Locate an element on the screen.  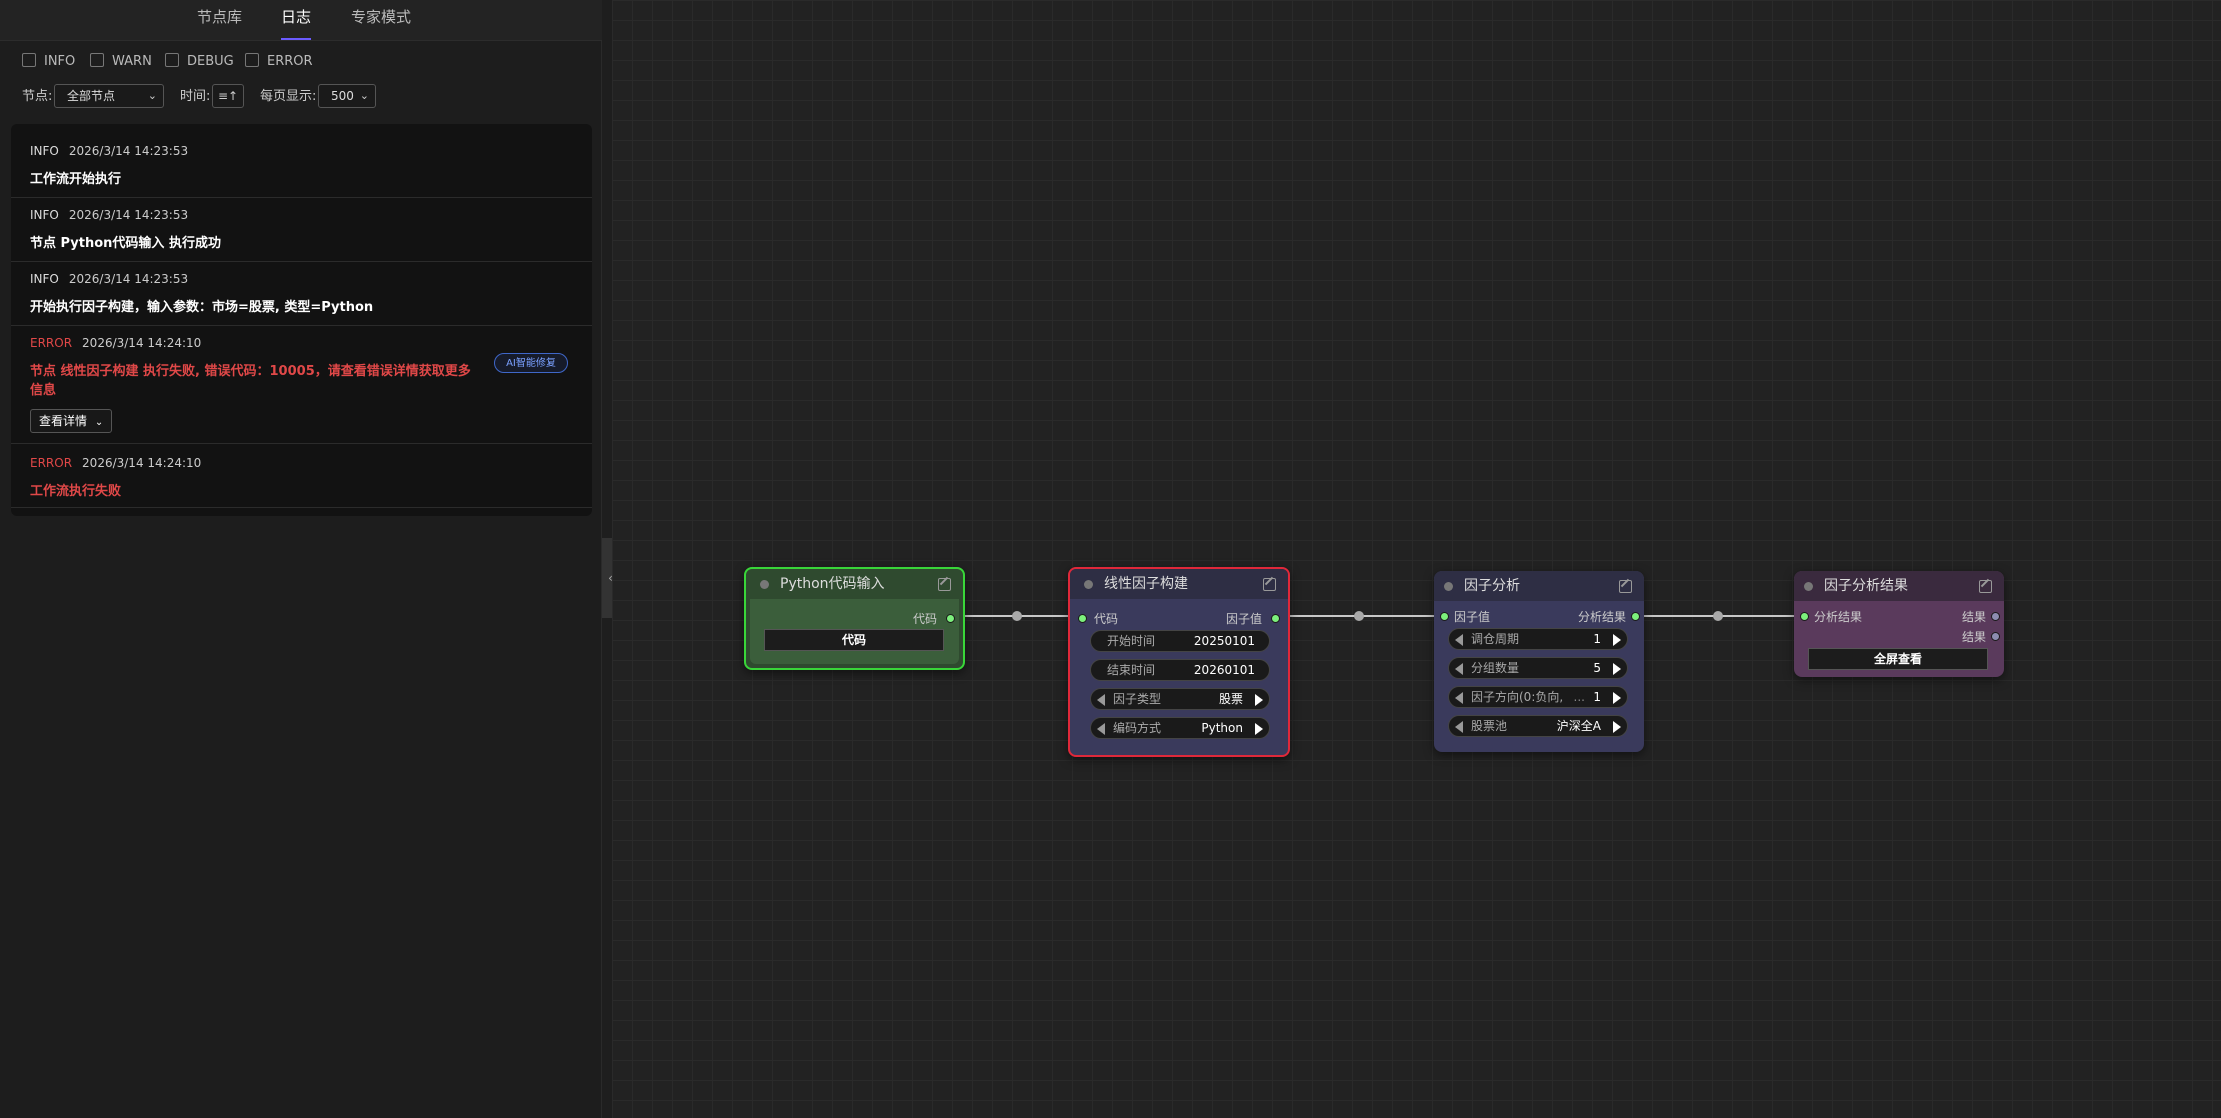
rebalance-period-value: 1 is located at coordinates (1597, 639).